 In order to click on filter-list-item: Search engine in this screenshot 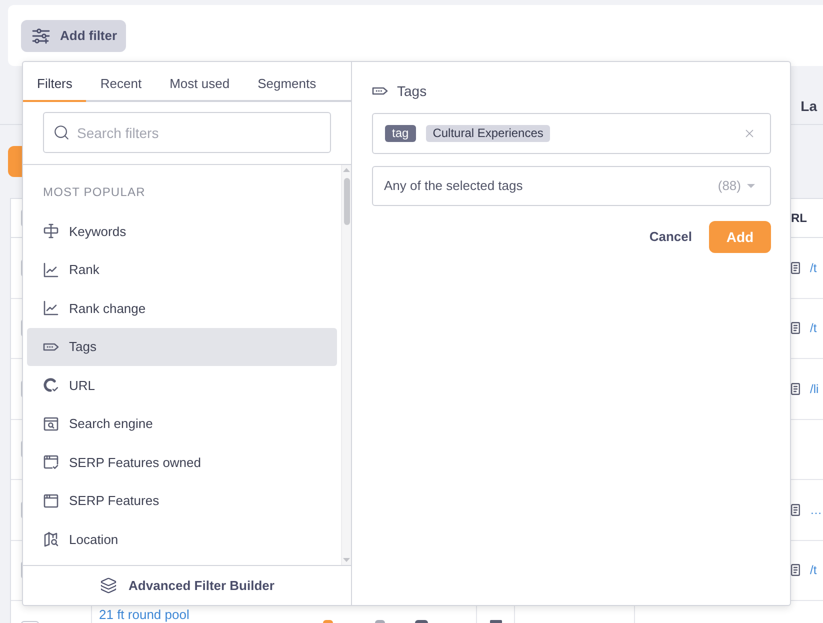, I will do `click(182, 423)`.